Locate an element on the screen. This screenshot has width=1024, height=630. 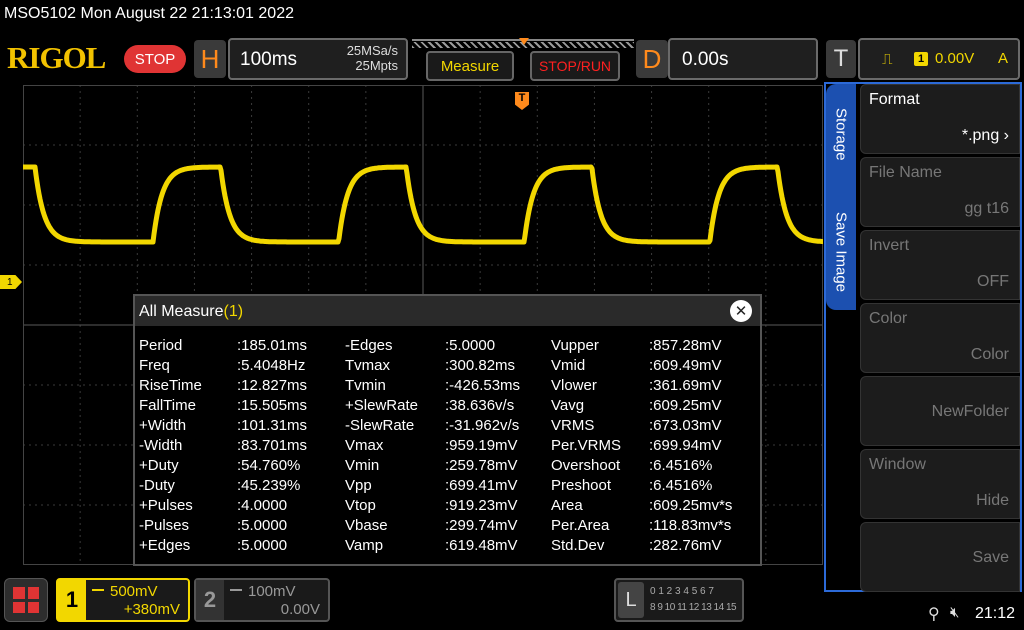
measure-value: :919.23mV is located at coordinates (481, 505).